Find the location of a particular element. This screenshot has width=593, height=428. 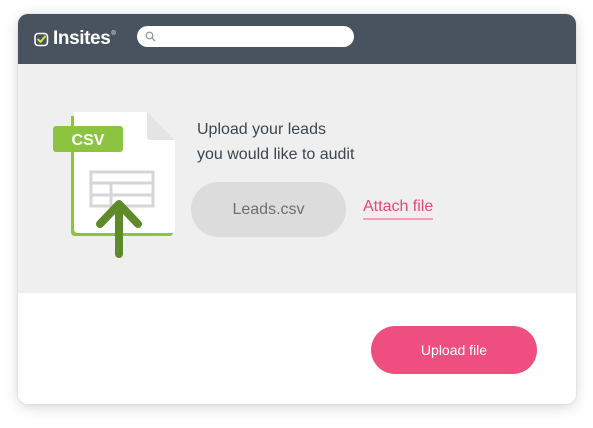

search-icon is located at coordinates (150, 36).